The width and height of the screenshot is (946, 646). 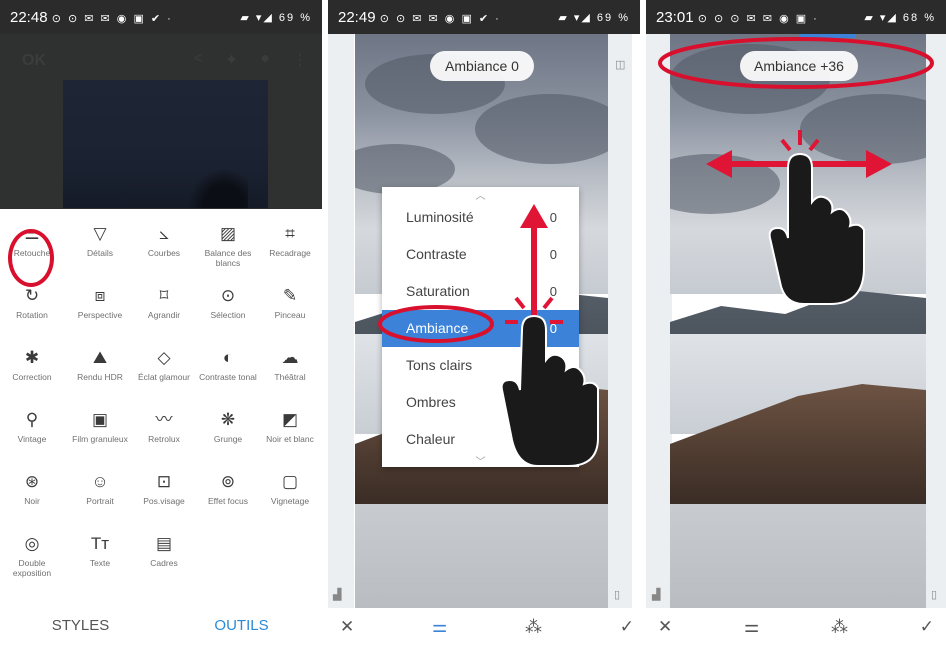 I want to click on highlight-circle-ambiance-value, so click(x=796, y=63).